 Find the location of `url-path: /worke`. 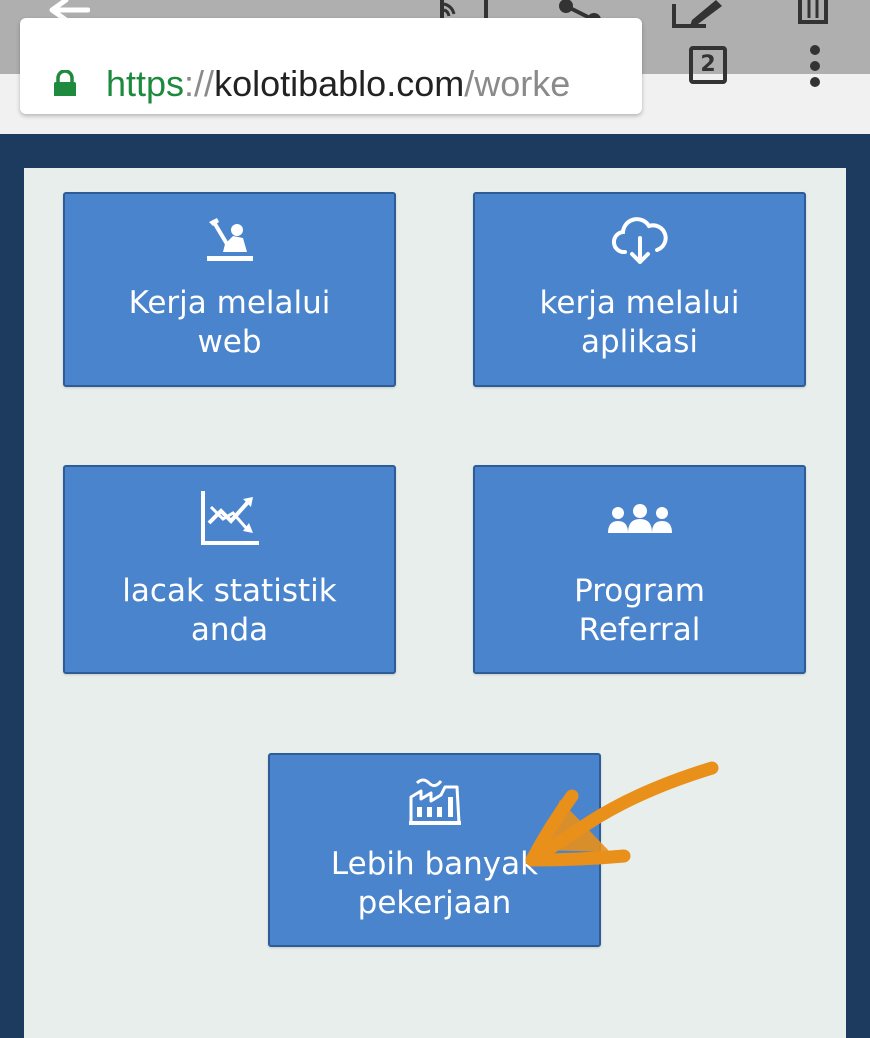

url-path: /worke is located at coordinates (517, 83).